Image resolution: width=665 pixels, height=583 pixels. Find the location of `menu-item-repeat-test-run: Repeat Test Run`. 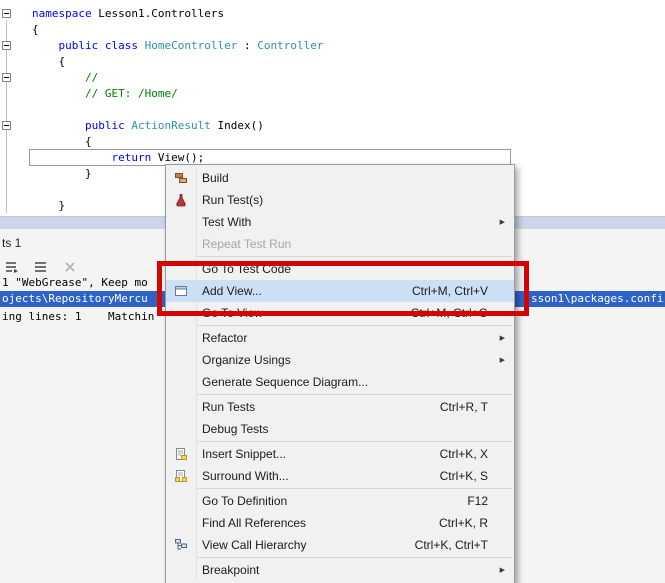

menu-item-repeat-test-run: Repeat Test Run is located at coordinates (340, 244).